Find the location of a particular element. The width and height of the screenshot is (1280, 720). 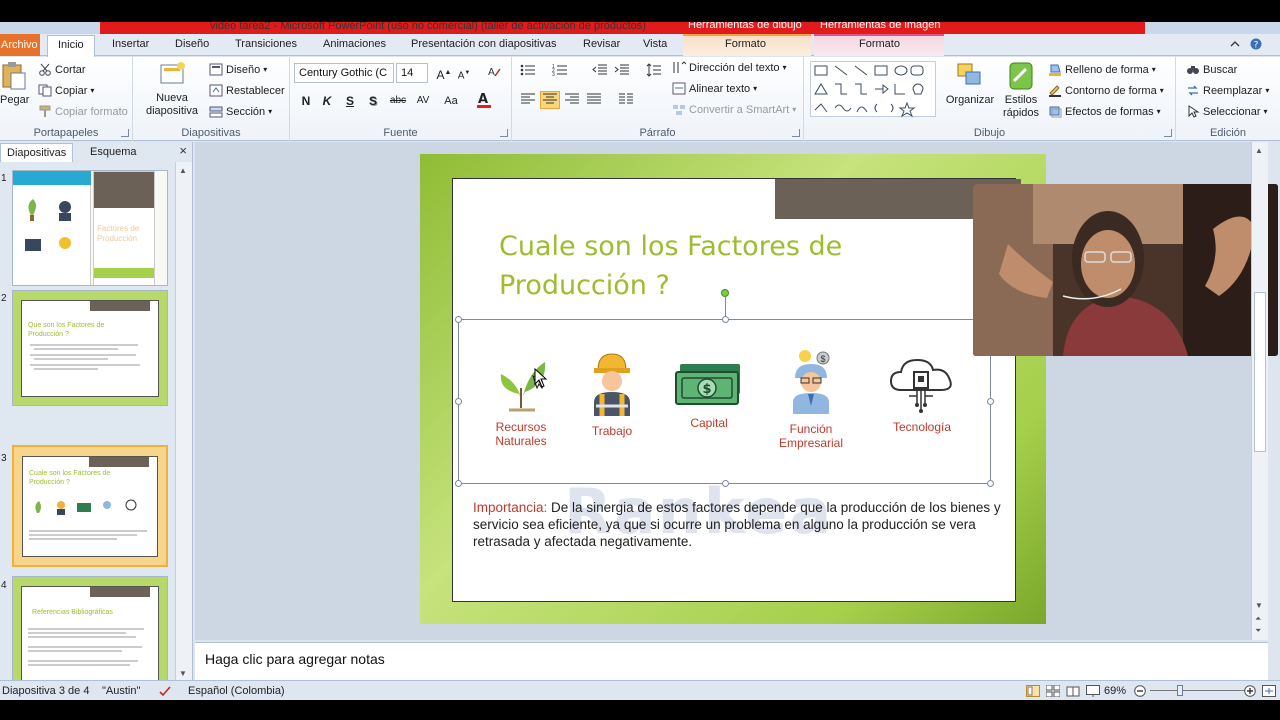

resize-handle-e is located at coordinates (990, 401).